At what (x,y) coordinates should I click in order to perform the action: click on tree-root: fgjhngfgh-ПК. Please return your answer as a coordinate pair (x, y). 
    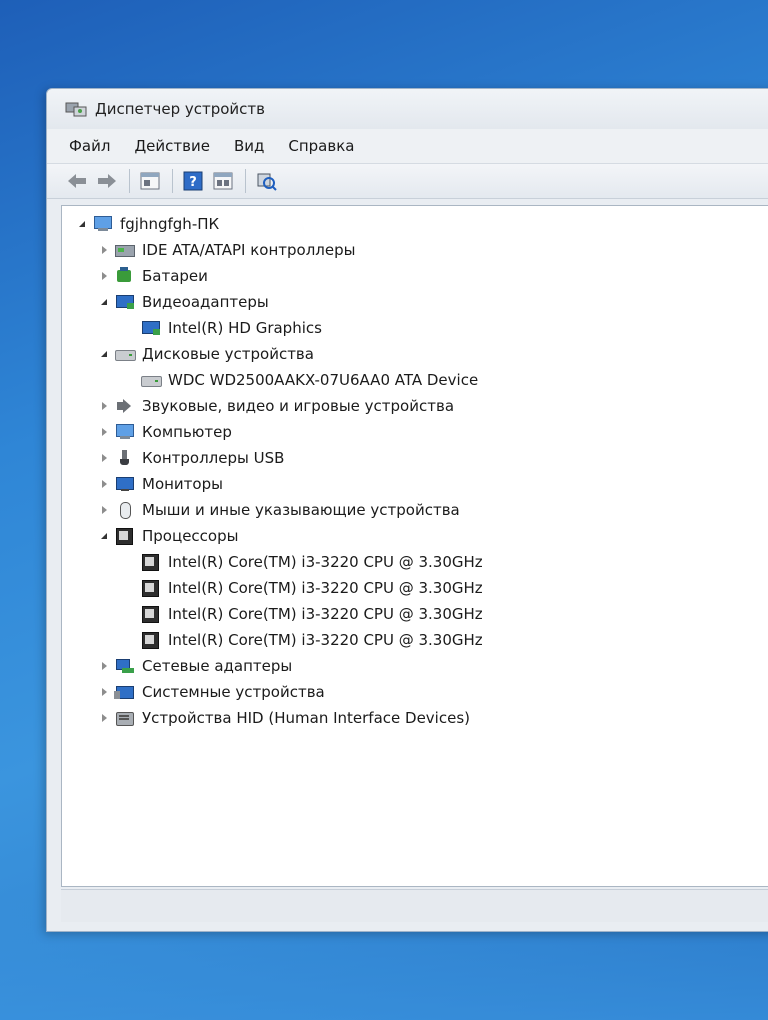
    Looking at the image, I should click on (147, 224).